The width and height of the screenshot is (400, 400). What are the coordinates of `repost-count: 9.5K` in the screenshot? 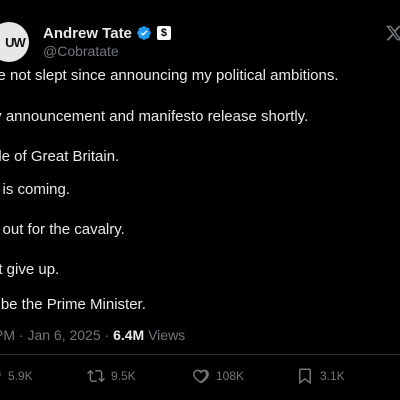 It's located at (123, 376).